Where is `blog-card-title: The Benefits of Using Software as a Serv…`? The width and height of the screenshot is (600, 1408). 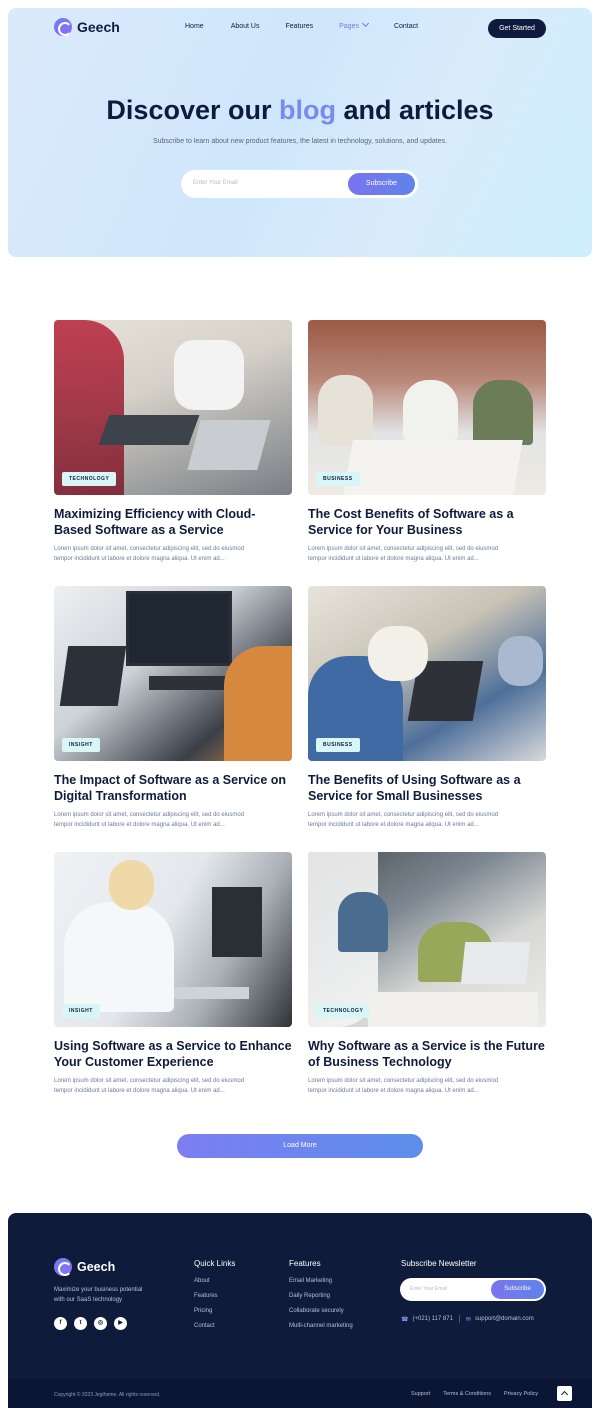
blog-card-title: The Benefits of Using Software as a Serv… is located at coordinates (427, 788).